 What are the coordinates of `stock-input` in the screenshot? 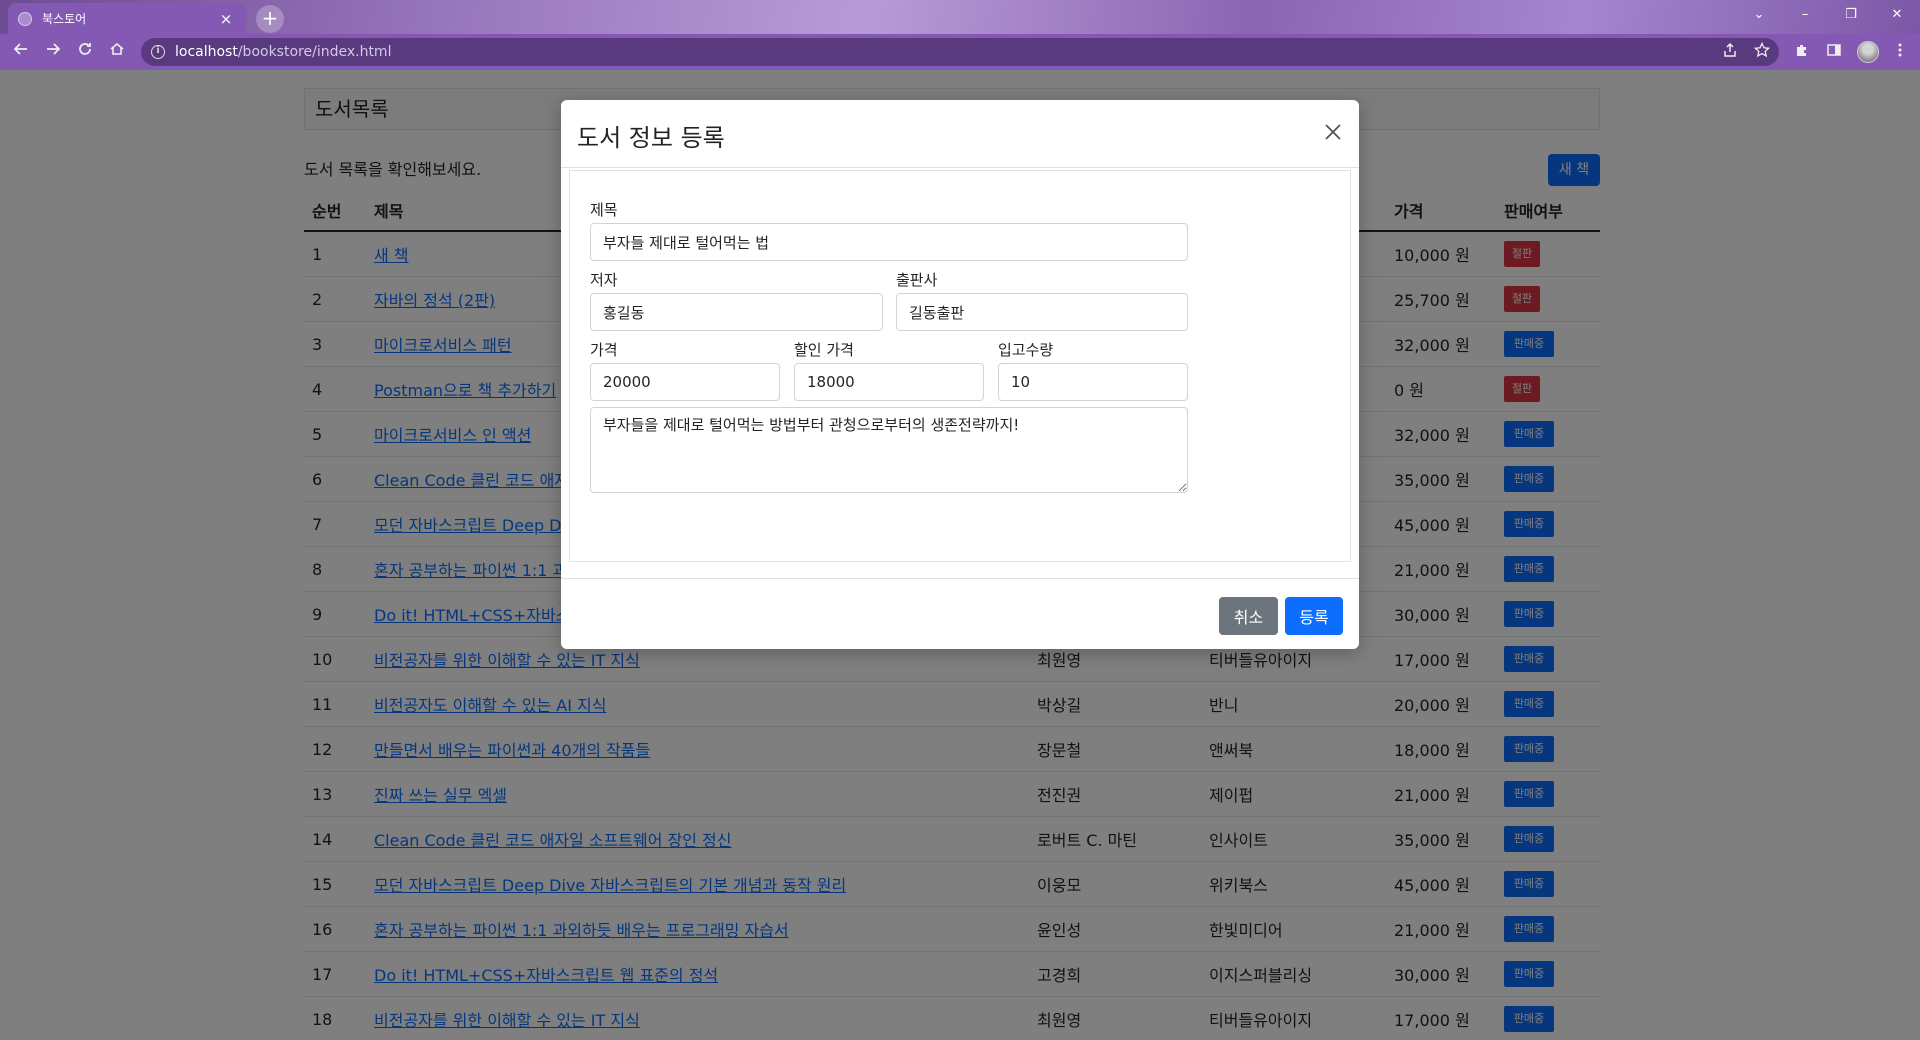 It's located at (1093, 382).